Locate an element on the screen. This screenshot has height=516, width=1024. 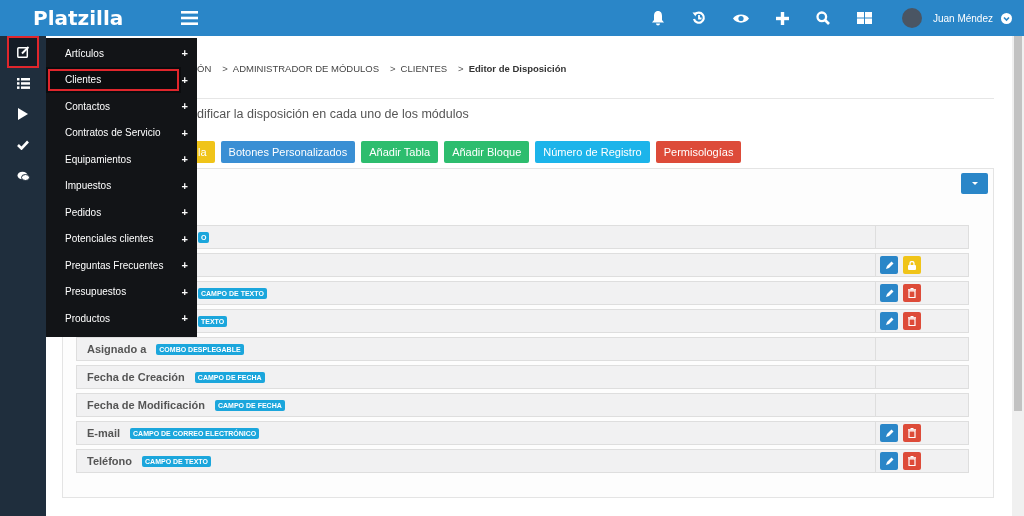
menu-item: Presupuestos + is located at coordinates (121, 291).